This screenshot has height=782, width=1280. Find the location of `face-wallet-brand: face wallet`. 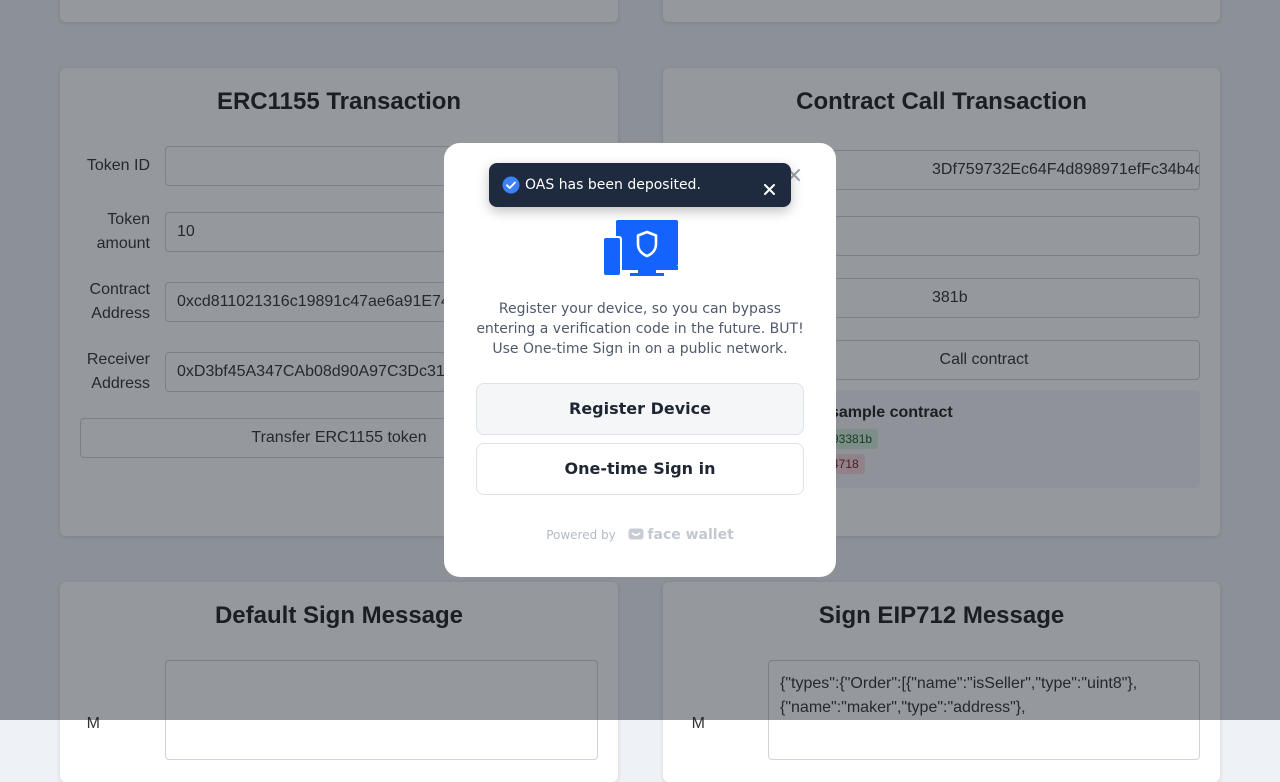

face-wallet-brand: face wallet is located at coordinates (690, 535).